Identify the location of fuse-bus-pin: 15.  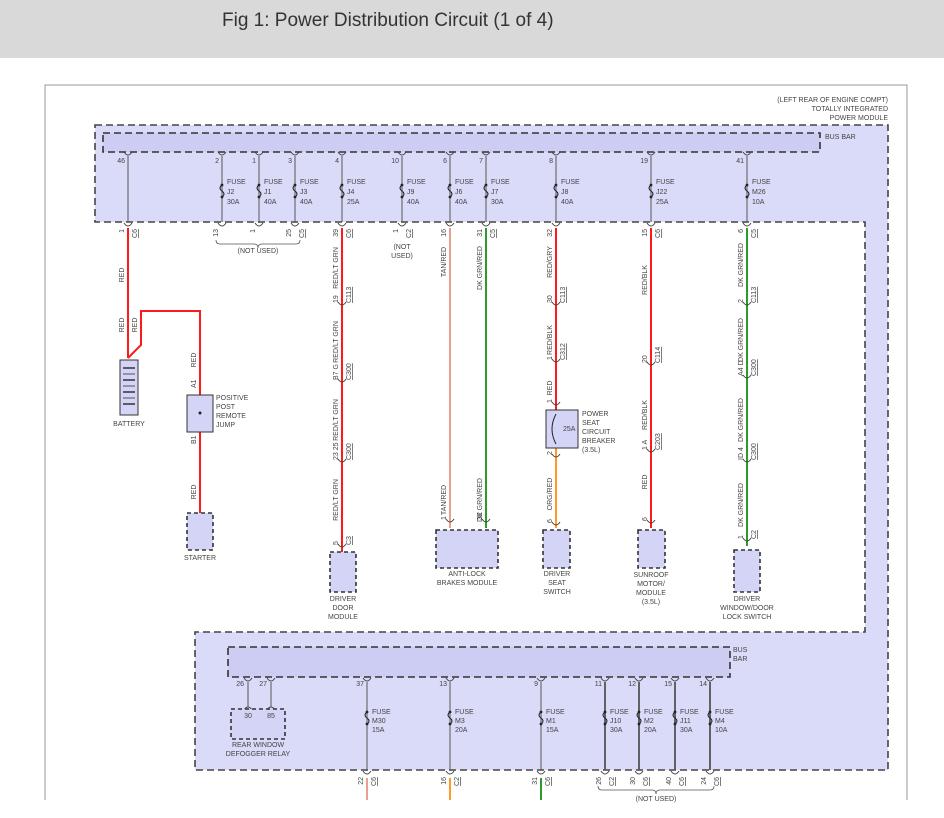
(668, 684).